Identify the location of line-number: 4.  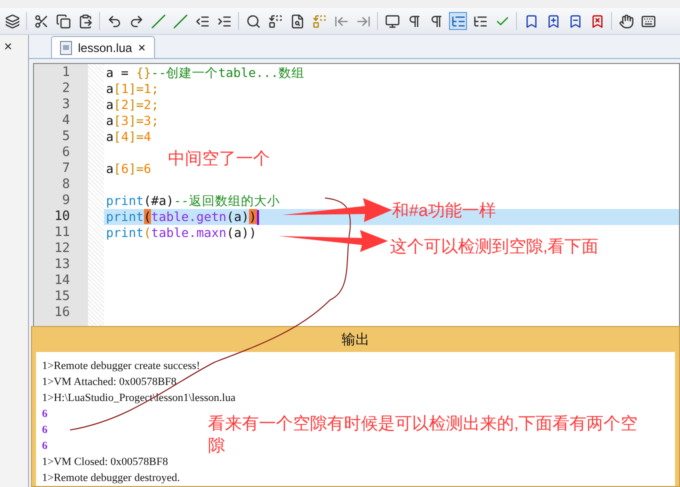
(66, 121).